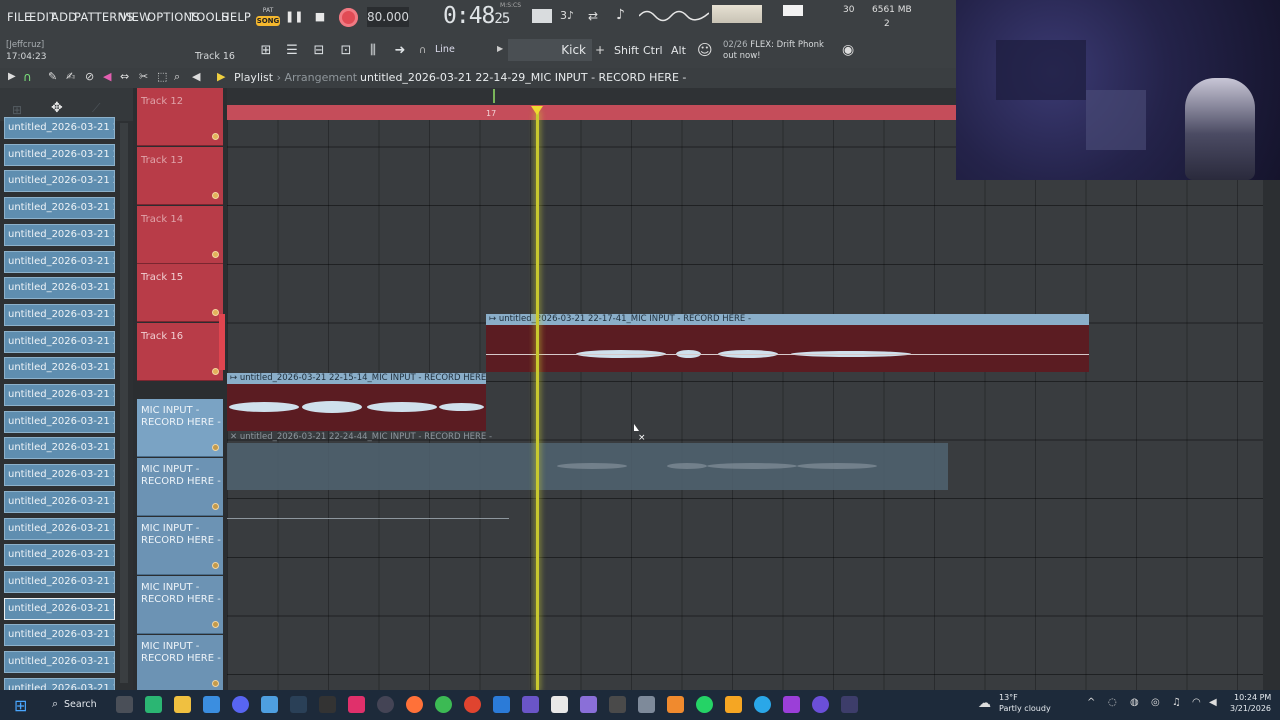 The image size is (1280, 720). Describe the element at coordinates (1091, 702) in the screenshot. I see `chevron-up-icon: ^` at that location.